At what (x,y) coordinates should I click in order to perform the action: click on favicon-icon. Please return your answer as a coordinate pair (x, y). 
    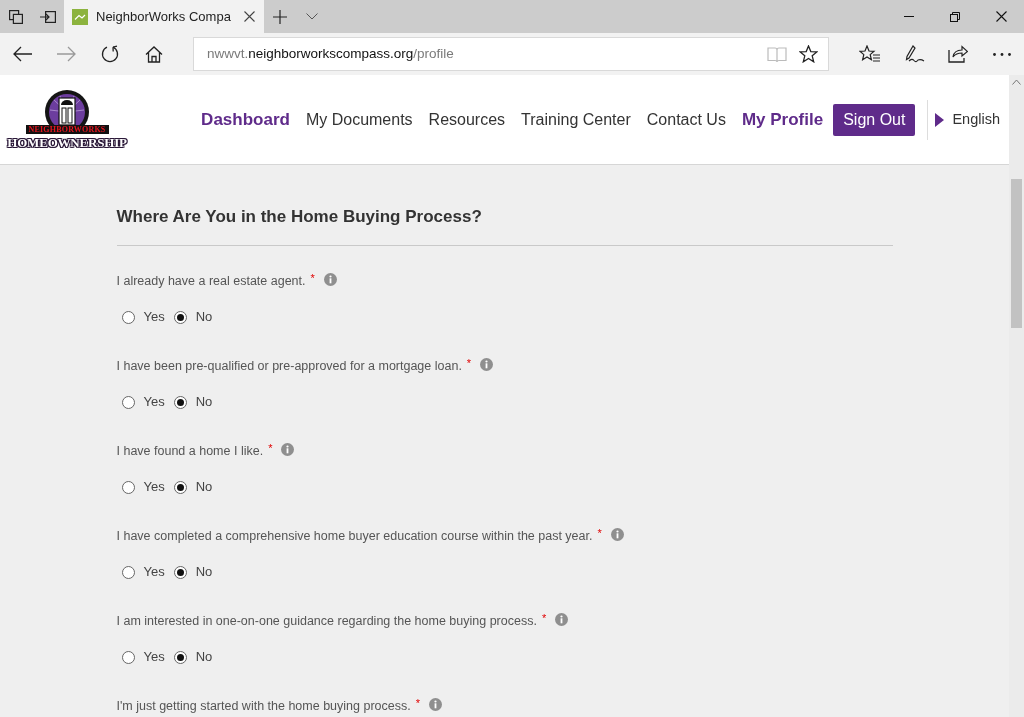
    Looking at the image, I should click on (80, 16).